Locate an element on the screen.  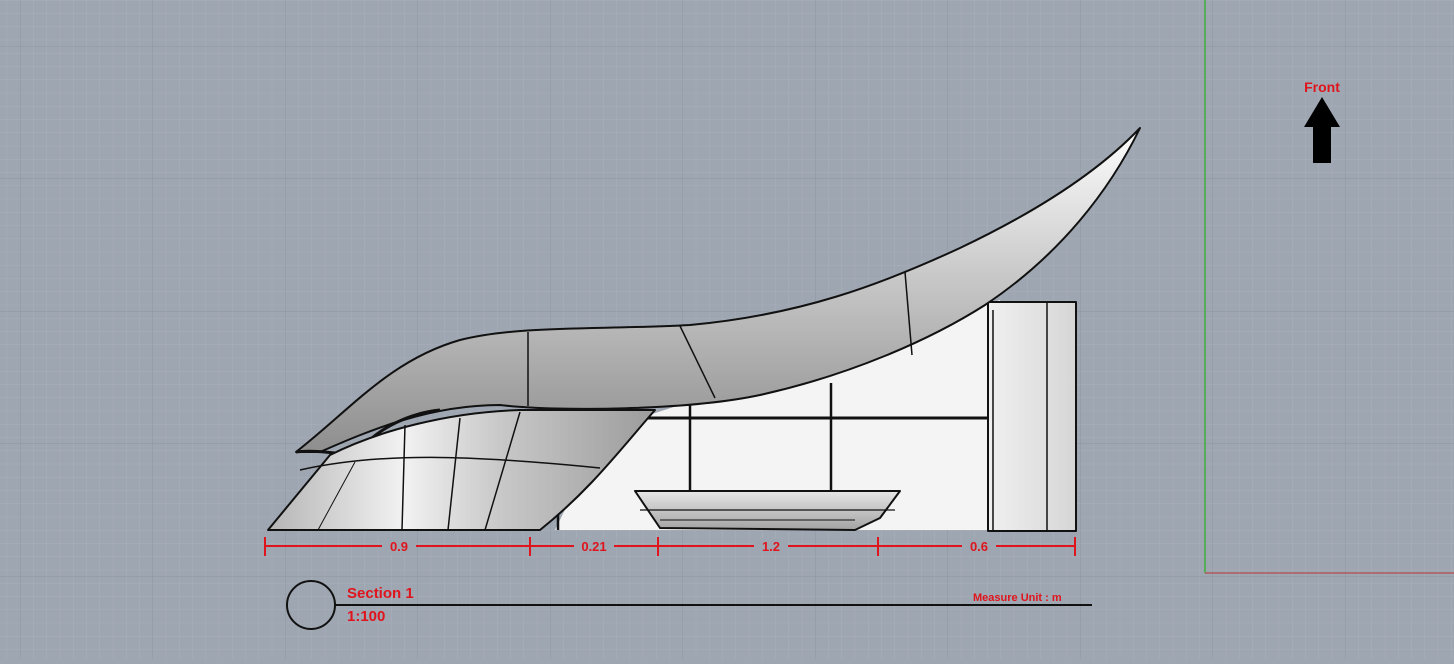
section-scale: 1:100 is located at coordinates (366, 616).